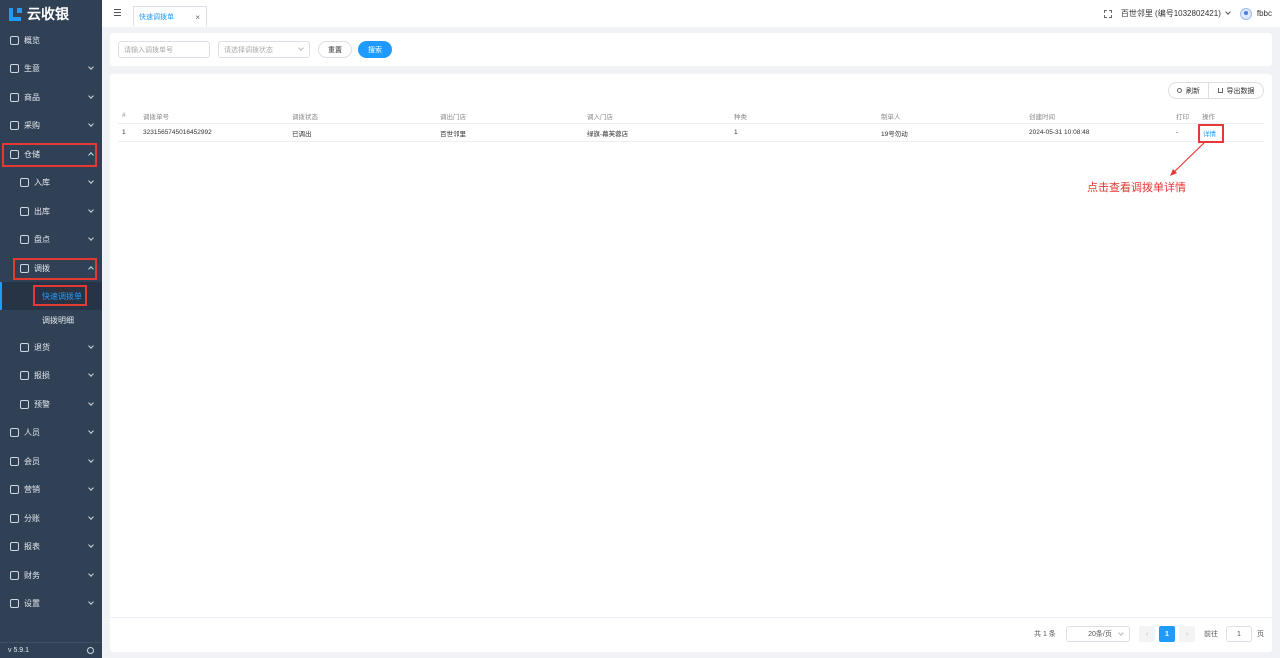 The height and width of the screenshot is (658, 1280). Describe the element at coordinates (32, 68) in the screenshot. I see `sidebar-item-label: 生意` at that location.